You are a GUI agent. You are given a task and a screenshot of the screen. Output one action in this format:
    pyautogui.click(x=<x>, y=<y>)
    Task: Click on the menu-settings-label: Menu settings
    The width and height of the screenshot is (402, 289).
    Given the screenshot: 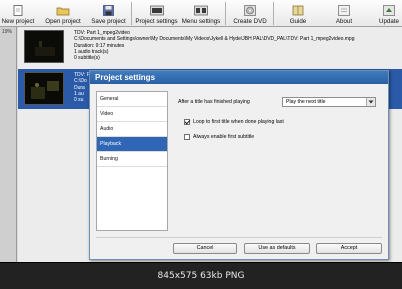 What is the action you would take?
    pyautogui.click(x=201, y=21)
    